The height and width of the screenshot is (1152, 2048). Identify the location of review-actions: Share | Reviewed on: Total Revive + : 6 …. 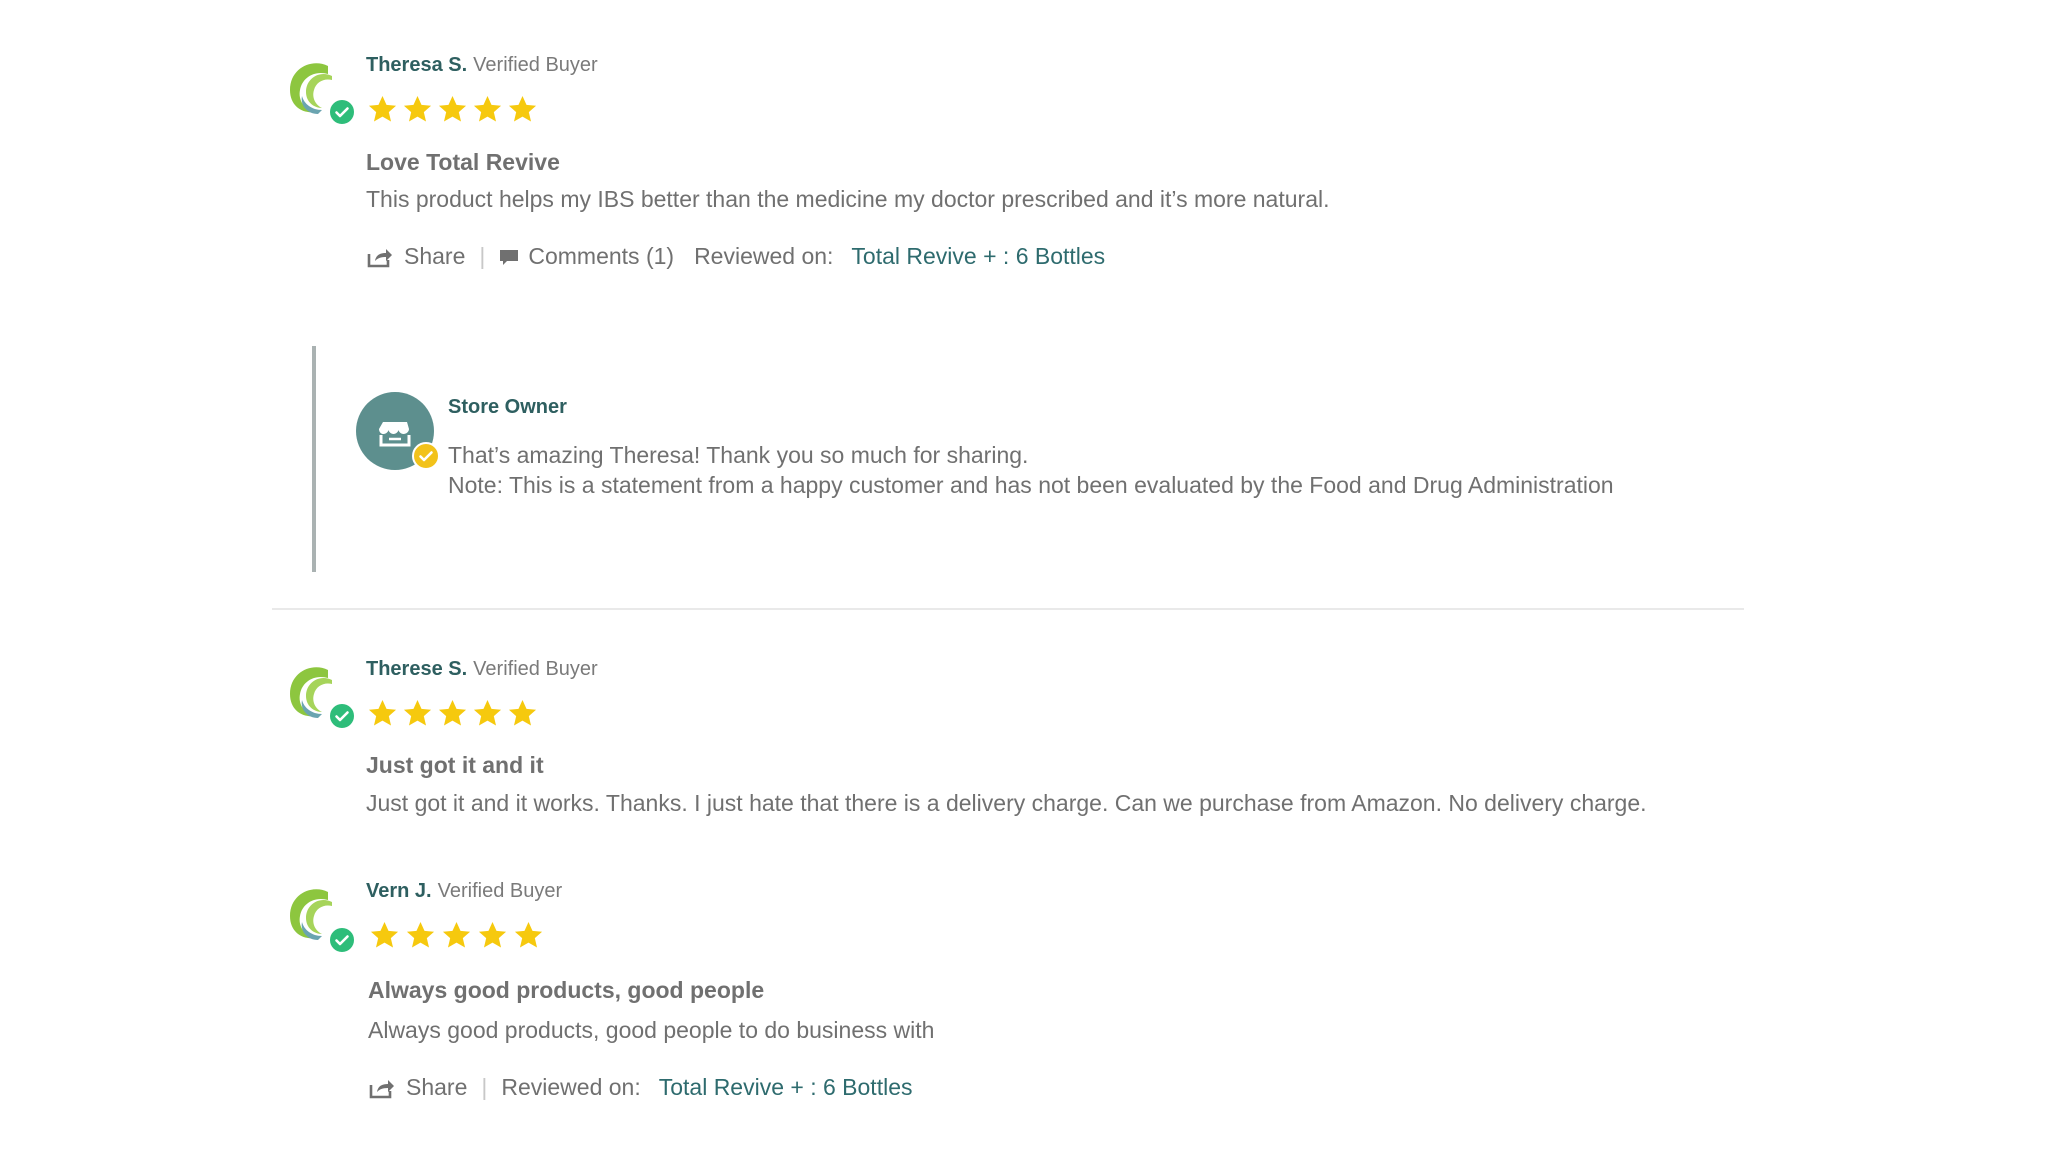
(640, 1087).